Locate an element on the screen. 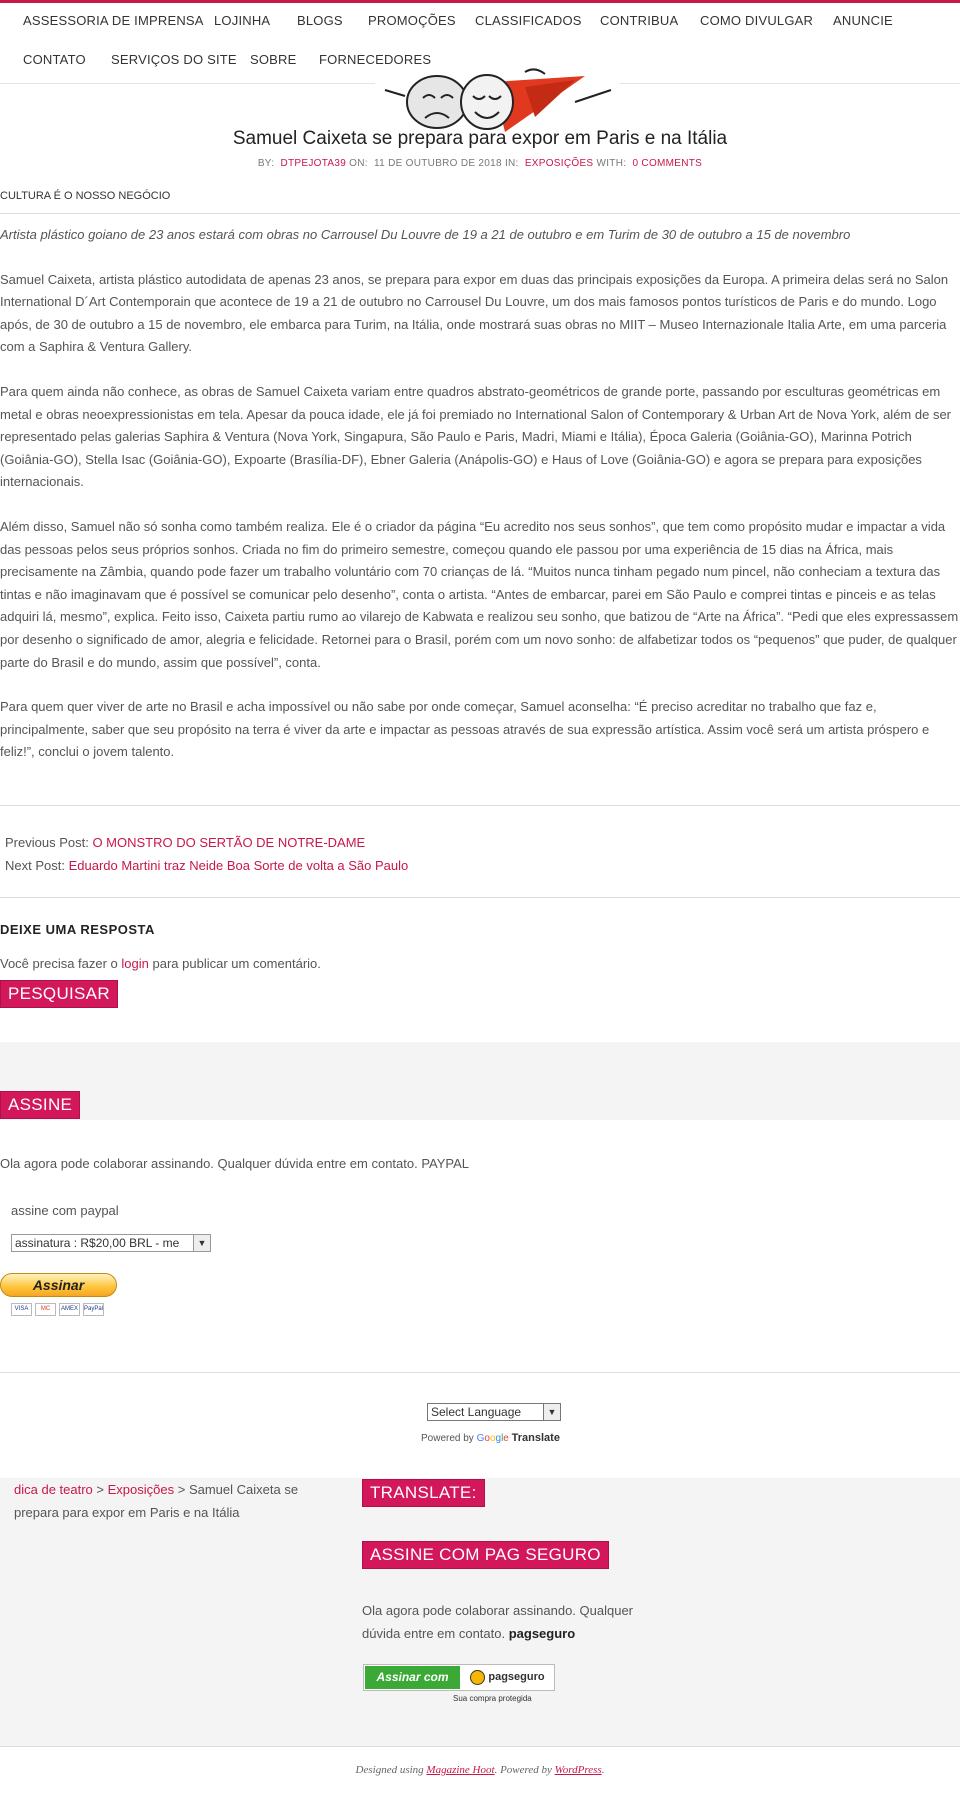 The width and height of the screenshot is (960, 1803). credits-designed-using: Designed using is located at coordinates (389, 1770).